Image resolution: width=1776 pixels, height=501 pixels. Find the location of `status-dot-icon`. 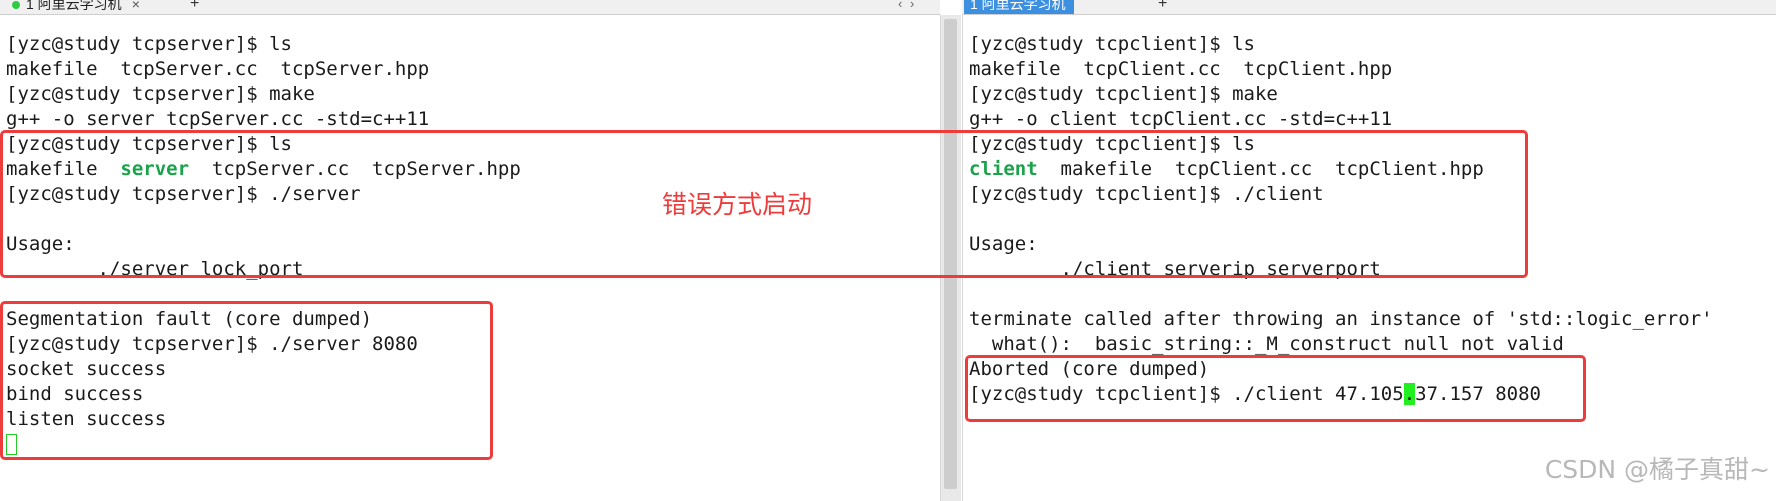

status-dot-icon is located at coordinates (16, 5).